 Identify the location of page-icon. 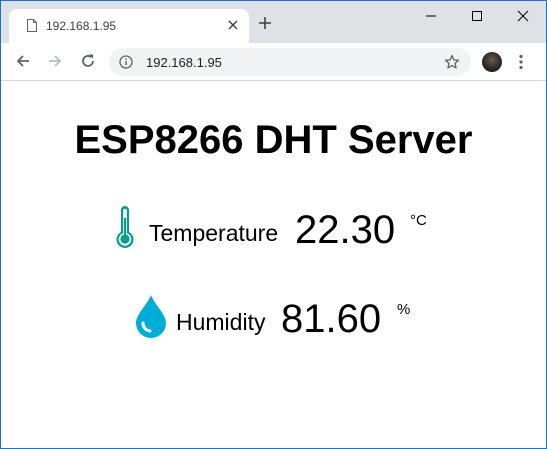
(32, 25).